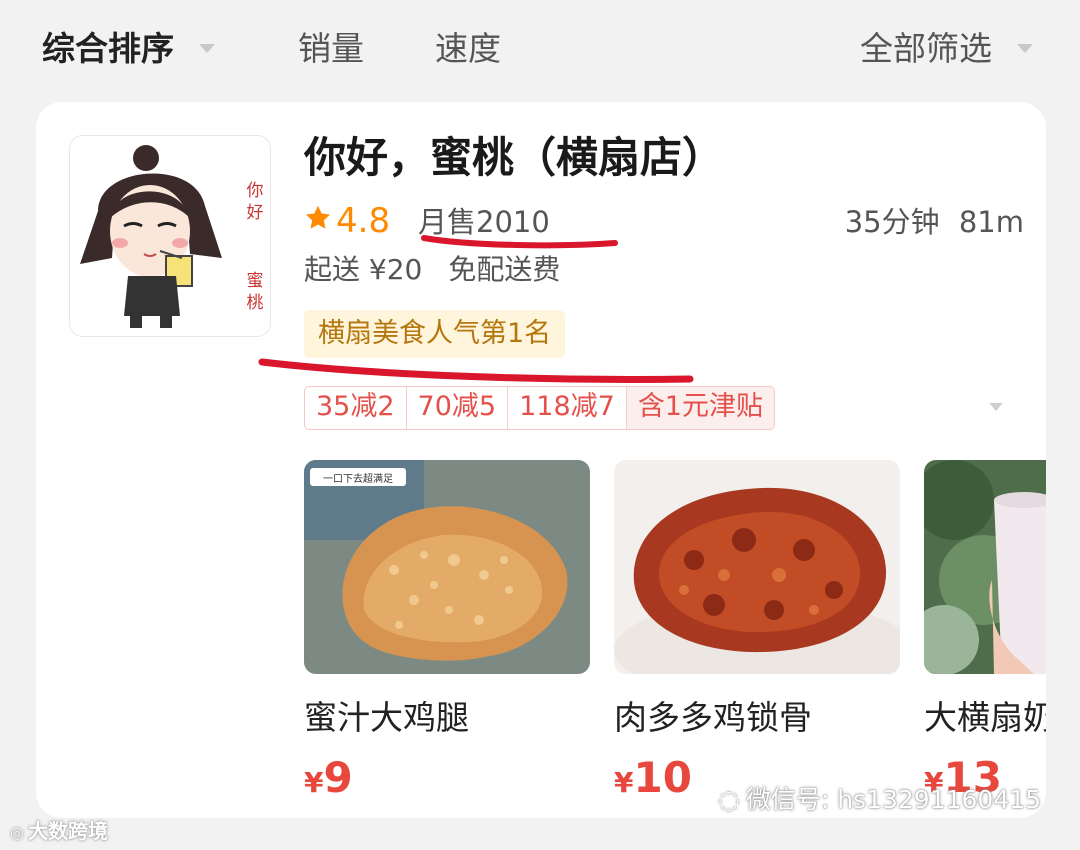 The height and width of the screenshot is (850, 1080). Describe the element at coordinates (700, 408) in the screenshot. I see `subsidy-tag: 含1元津贴` at that location.